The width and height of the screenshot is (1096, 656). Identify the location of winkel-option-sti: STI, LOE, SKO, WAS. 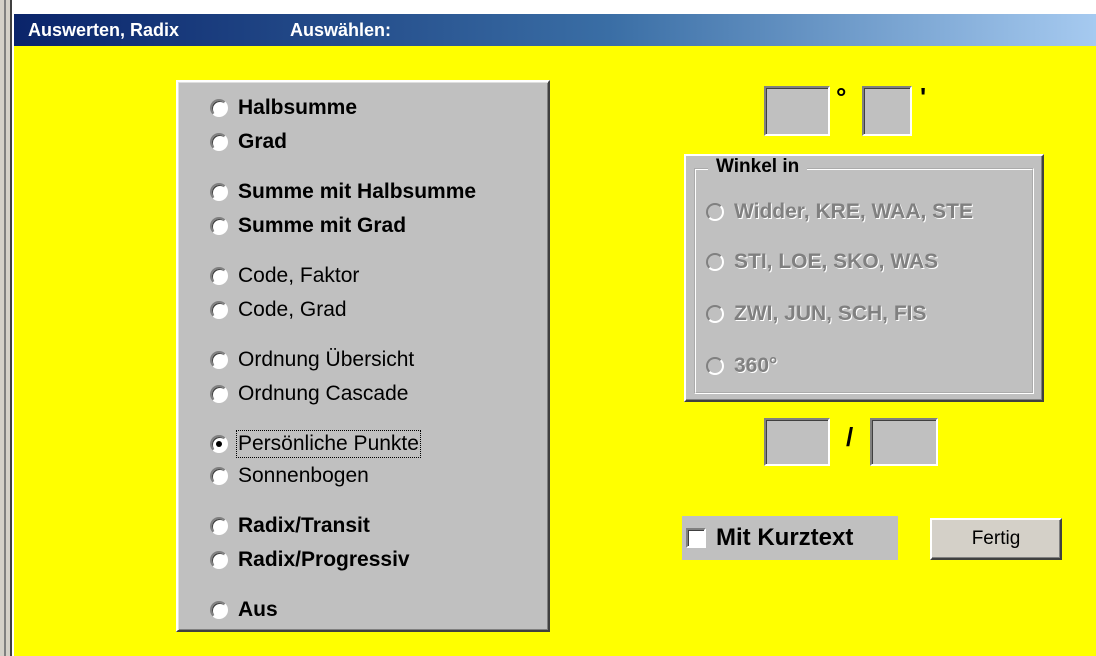
(822, 262).